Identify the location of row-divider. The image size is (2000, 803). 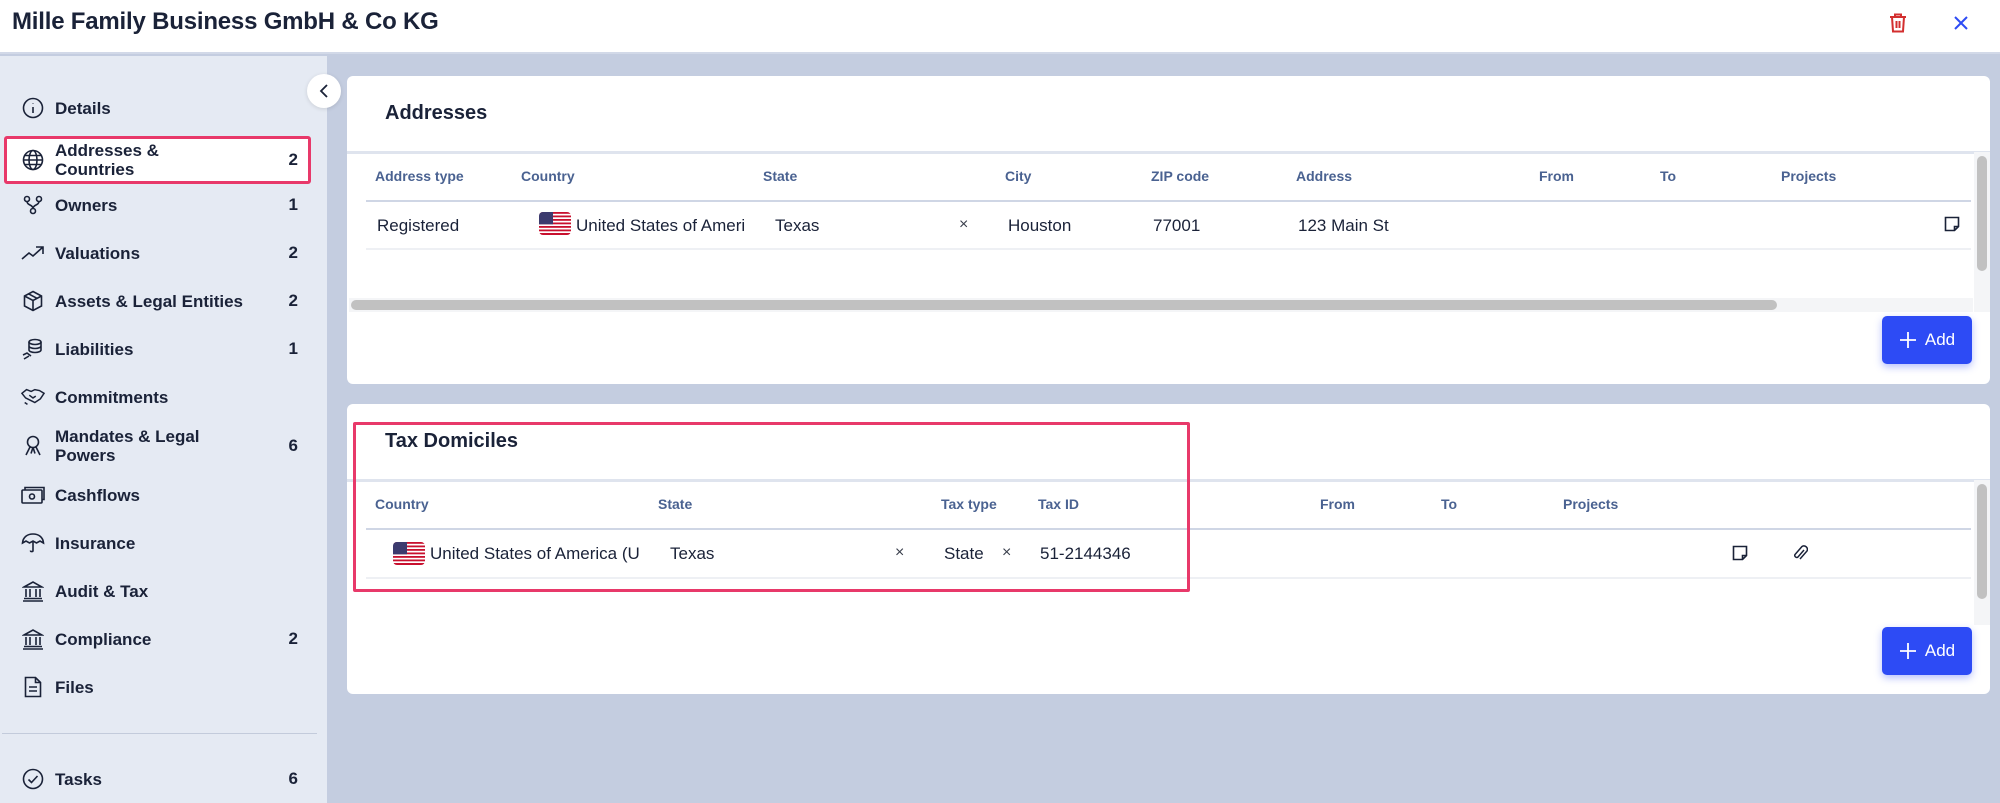
(1168, 578).